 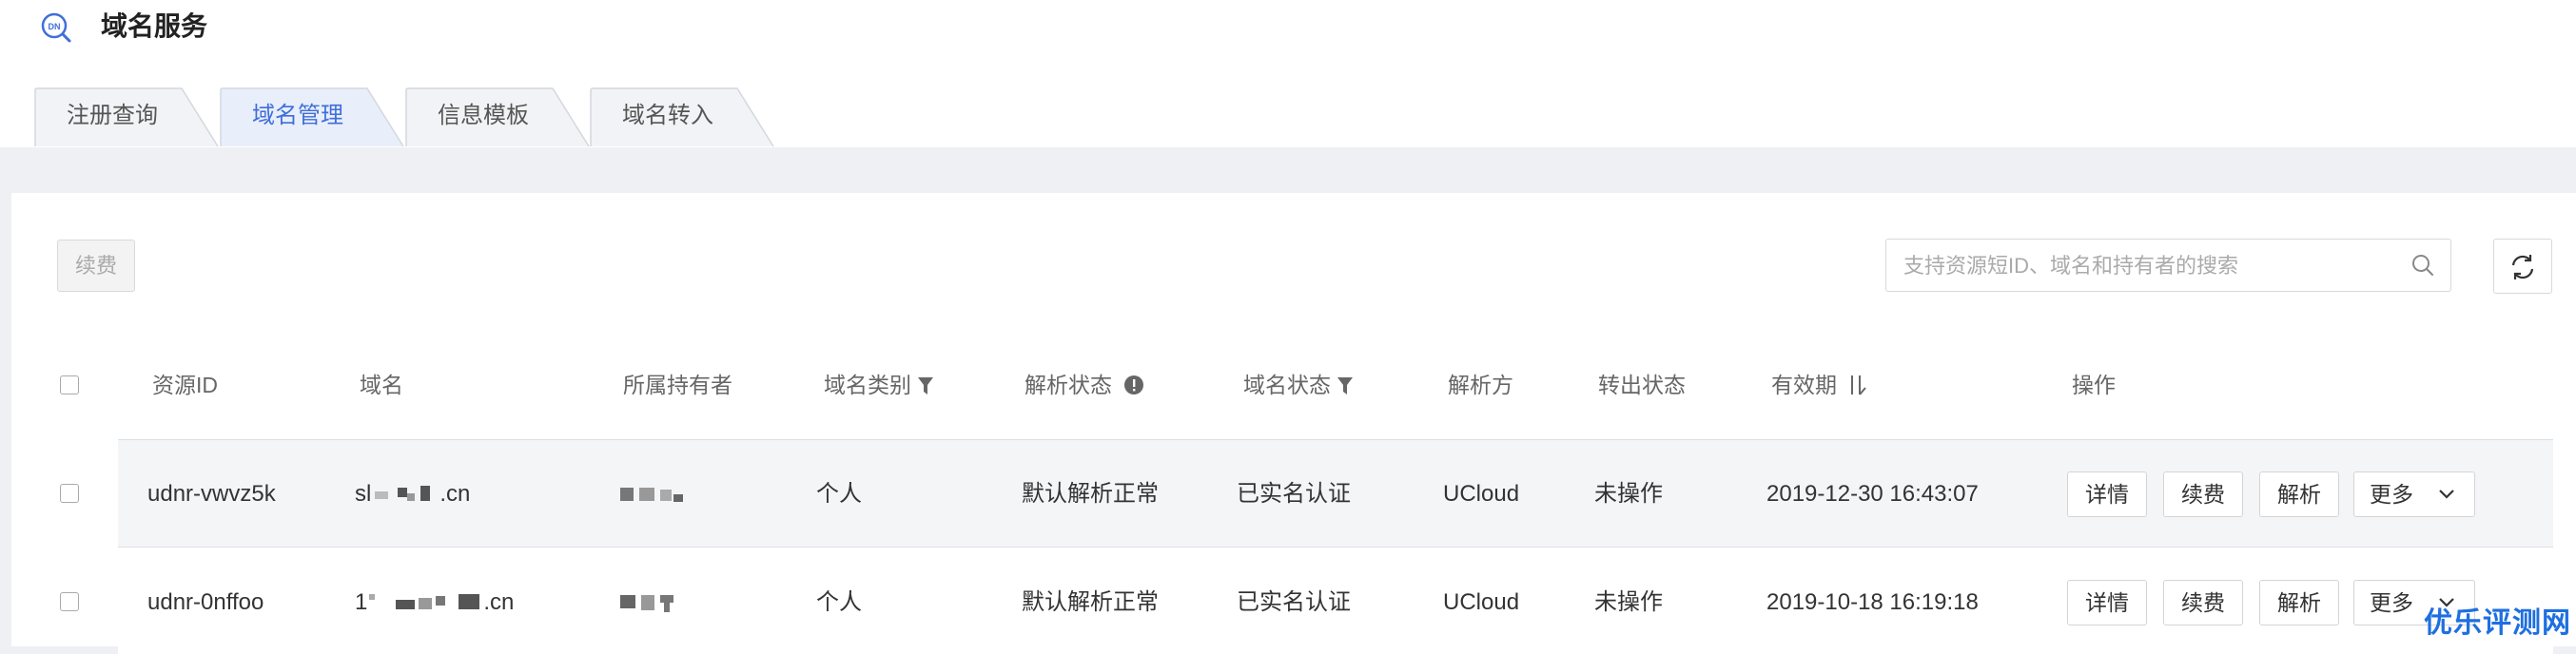 What do you see at coordinates (1084, 385) in the screenshot?
I see `col-dns-status: 解析状态` at bounding box center [1084, 385].